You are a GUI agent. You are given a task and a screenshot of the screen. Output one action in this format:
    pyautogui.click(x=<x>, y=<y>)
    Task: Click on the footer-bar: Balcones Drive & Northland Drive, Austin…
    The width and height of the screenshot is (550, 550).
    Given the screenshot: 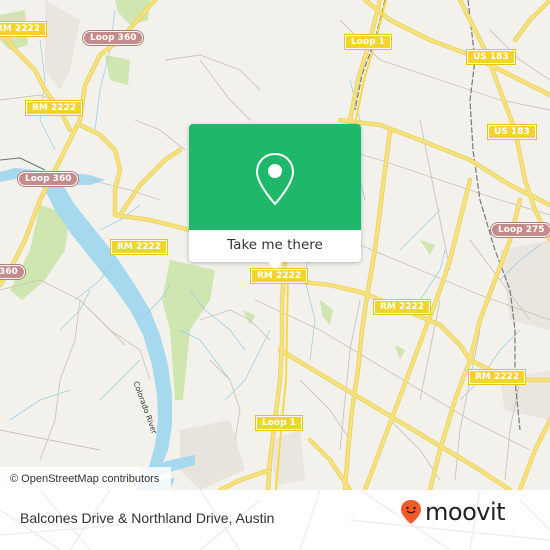 What is the action you would take?
    pyautogui.click(x=275, y=520)
    